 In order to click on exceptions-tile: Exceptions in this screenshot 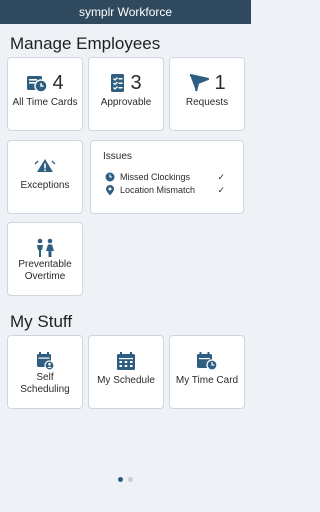, I will do `click(45, 177)`.